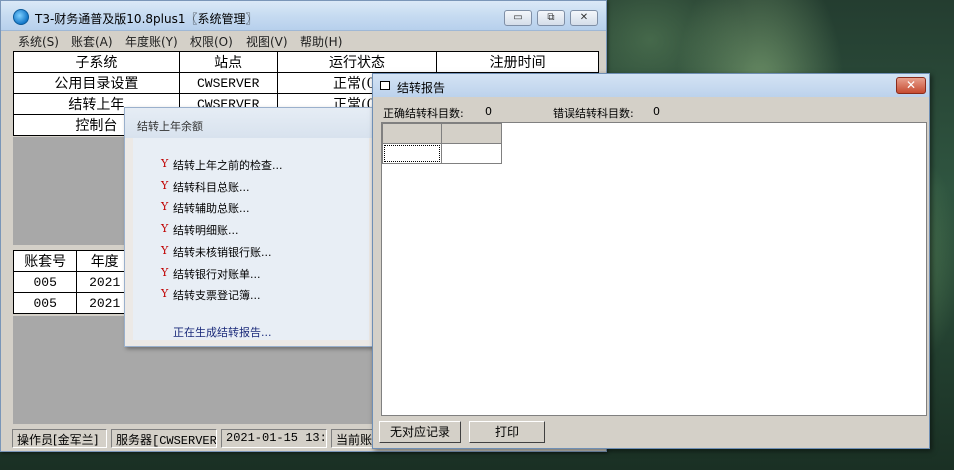 This screenshot has width=954, height=470. I want to click on account-header-row: 账套号 年度, so click(72, 261).